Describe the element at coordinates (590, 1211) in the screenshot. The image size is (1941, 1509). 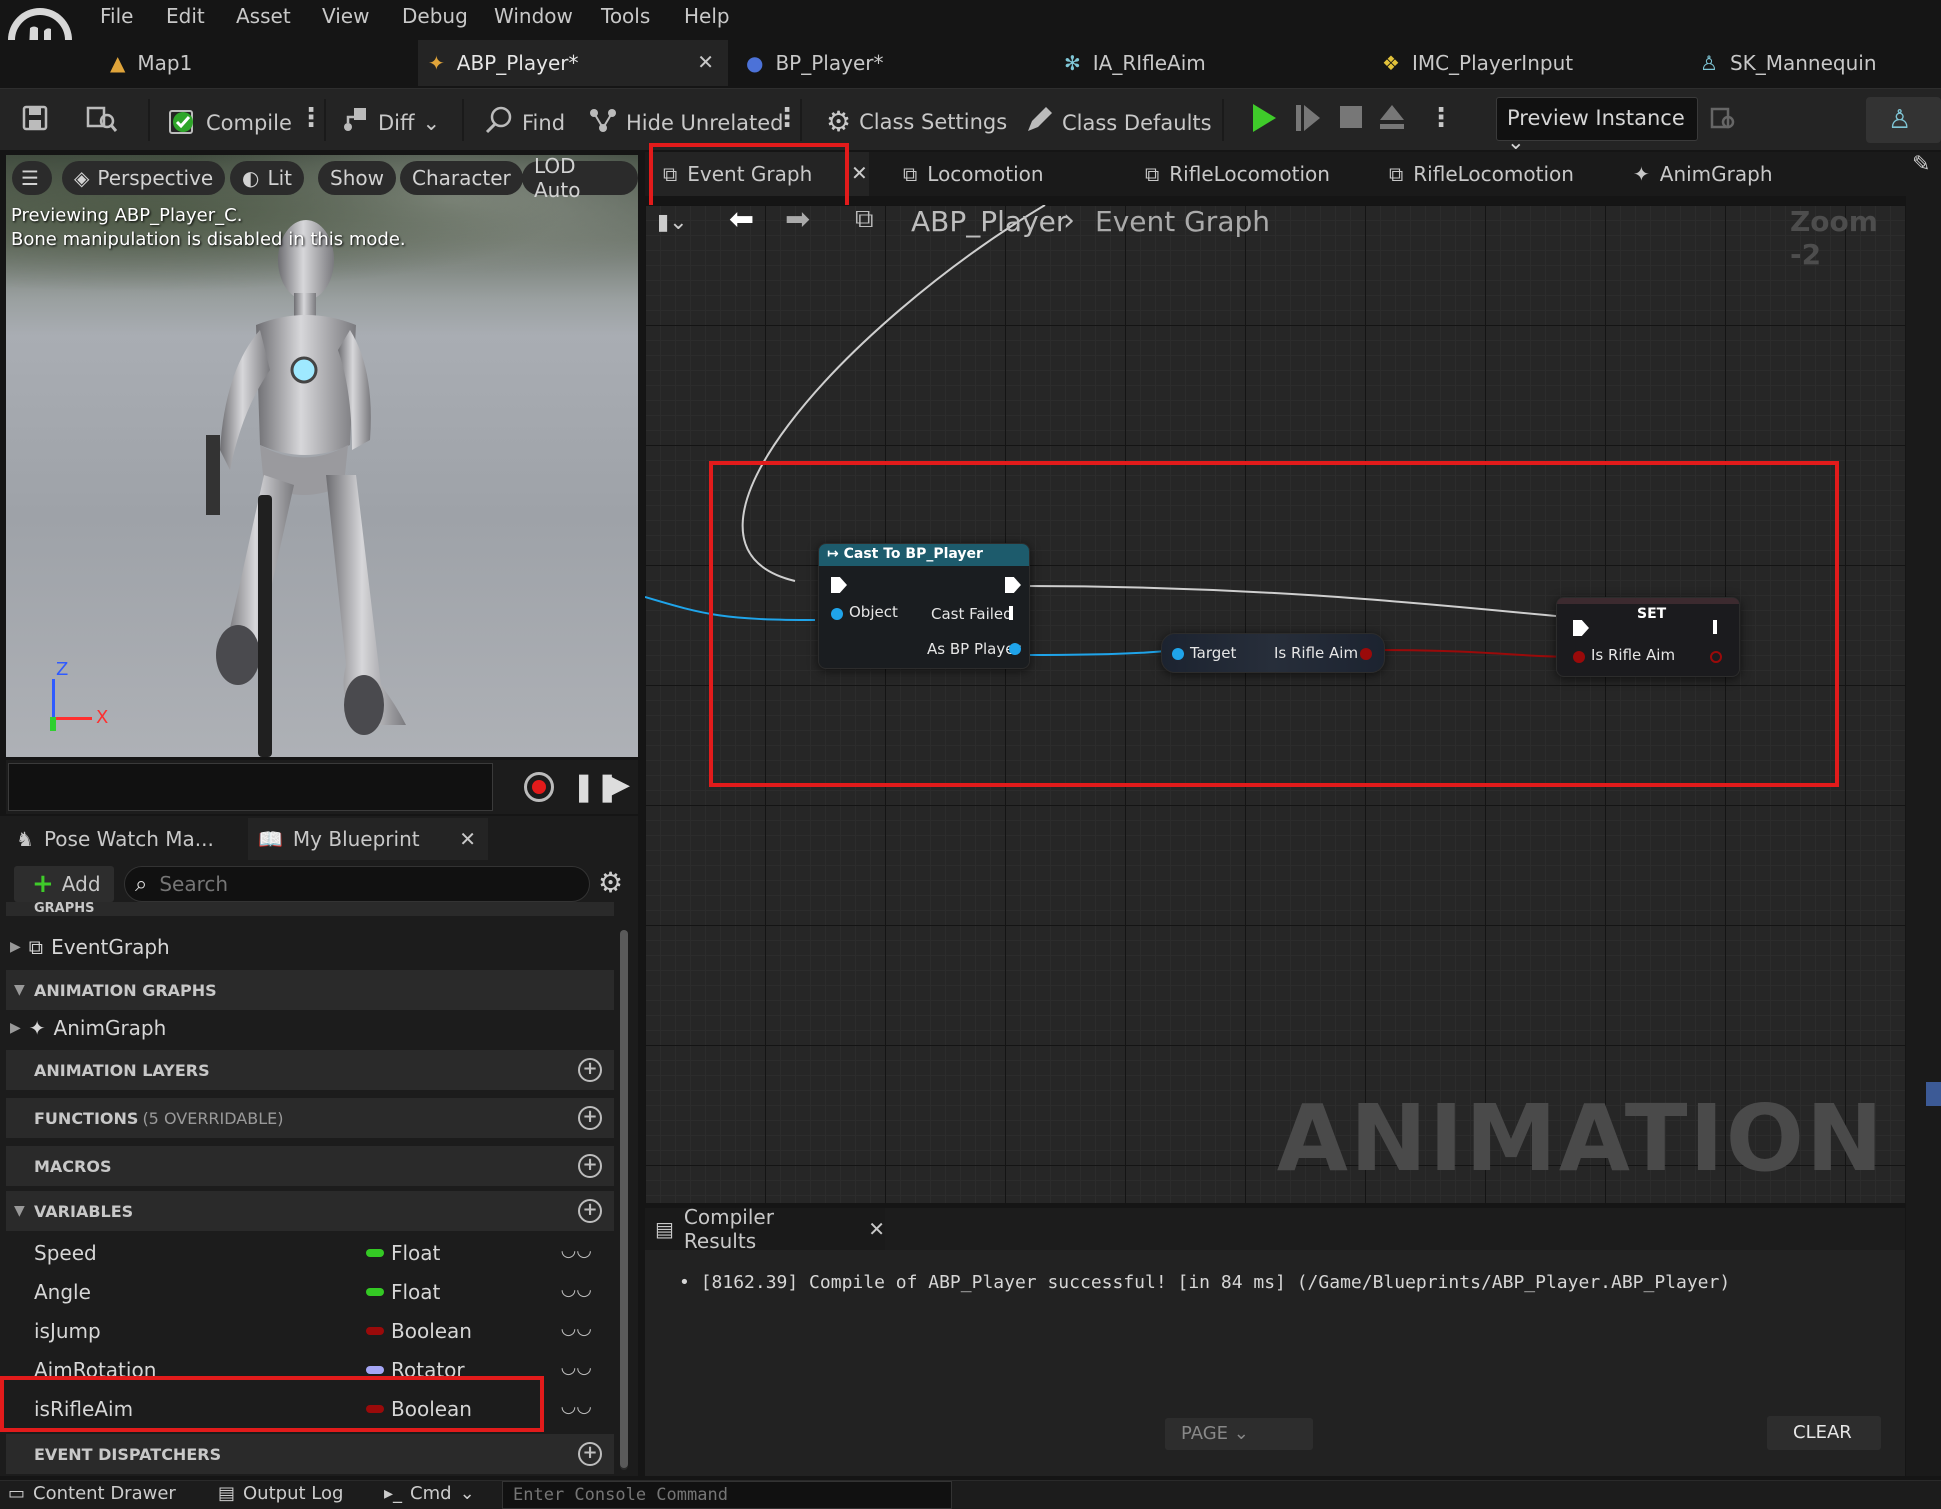
I see `add-variable-icon: +` at that location.